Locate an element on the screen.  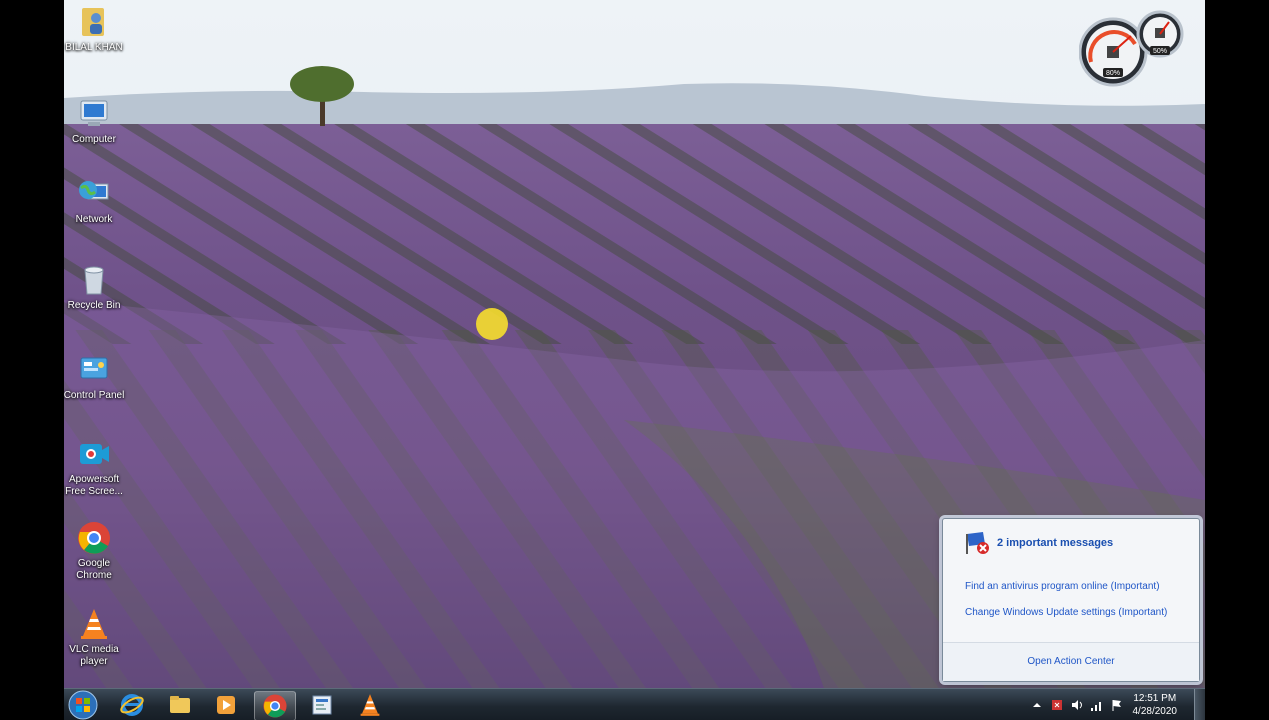
internet-explorer-icon is located at coordinates (132, 705).